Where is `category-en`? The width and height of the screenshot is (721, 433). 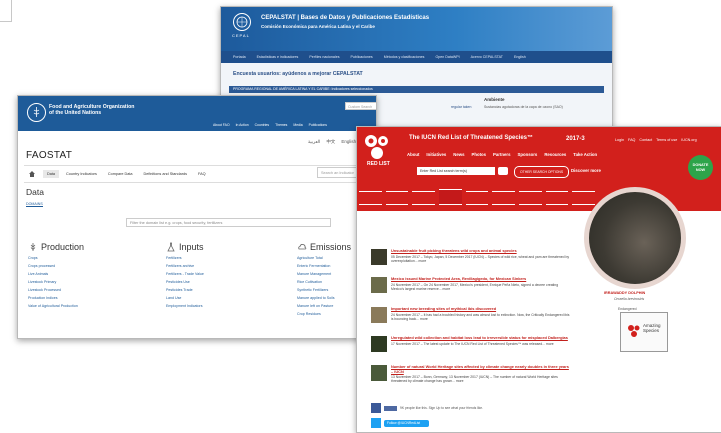
category-en is located at coordinates (450, 197).